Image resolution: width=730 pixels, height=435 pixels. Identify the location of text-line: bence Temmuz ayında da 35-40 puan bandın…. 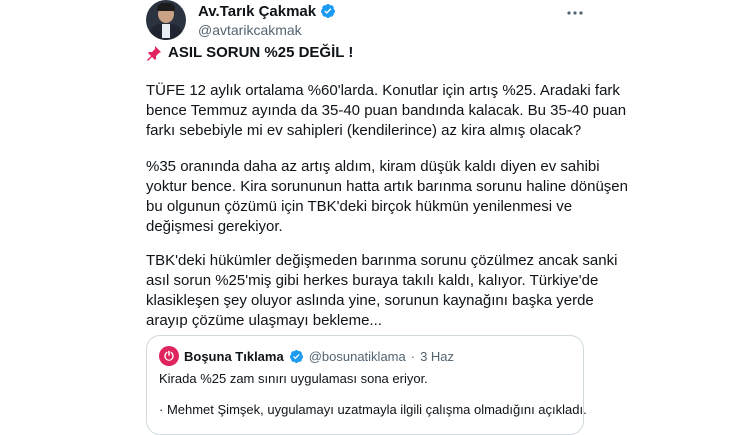
(386, 110).